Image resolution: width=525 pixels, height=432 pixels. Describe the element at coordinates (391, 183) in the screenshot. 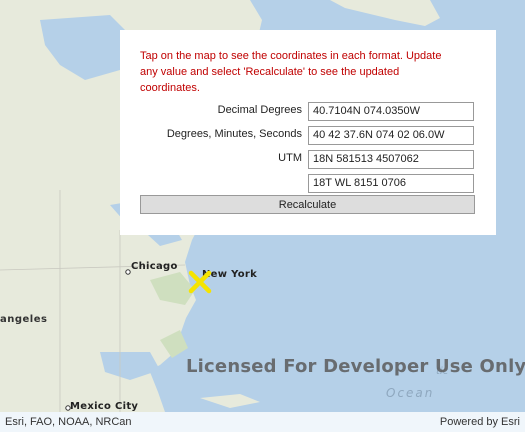

I see `usng-input: 18T WL 8151 0706` at that location.